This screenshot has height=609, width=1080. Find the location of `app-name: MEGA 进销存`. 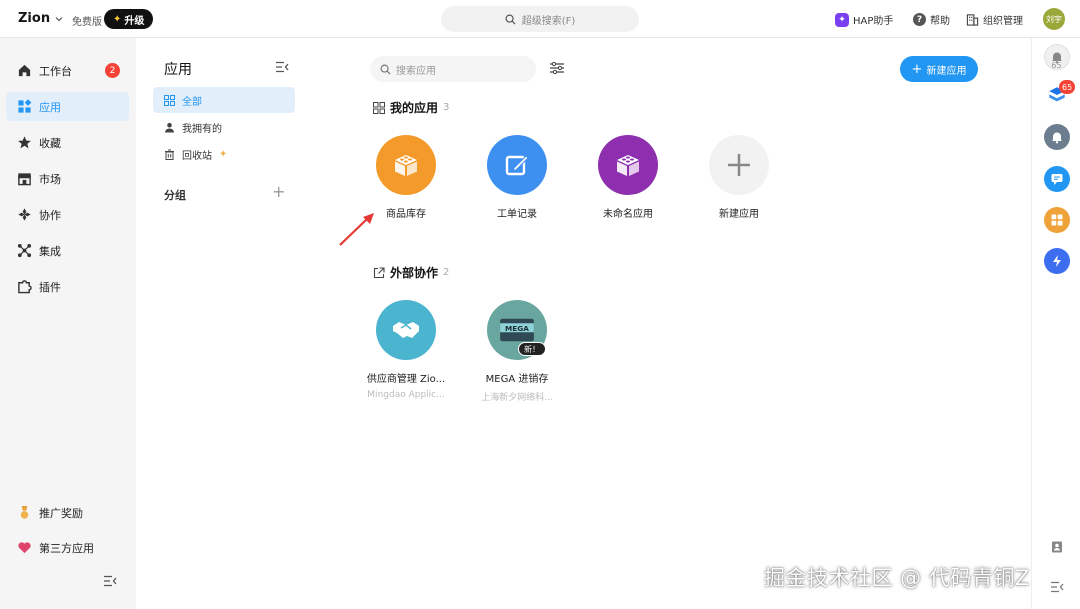

app-name: MEGA 进销存 is located at coordinates (517, 379).